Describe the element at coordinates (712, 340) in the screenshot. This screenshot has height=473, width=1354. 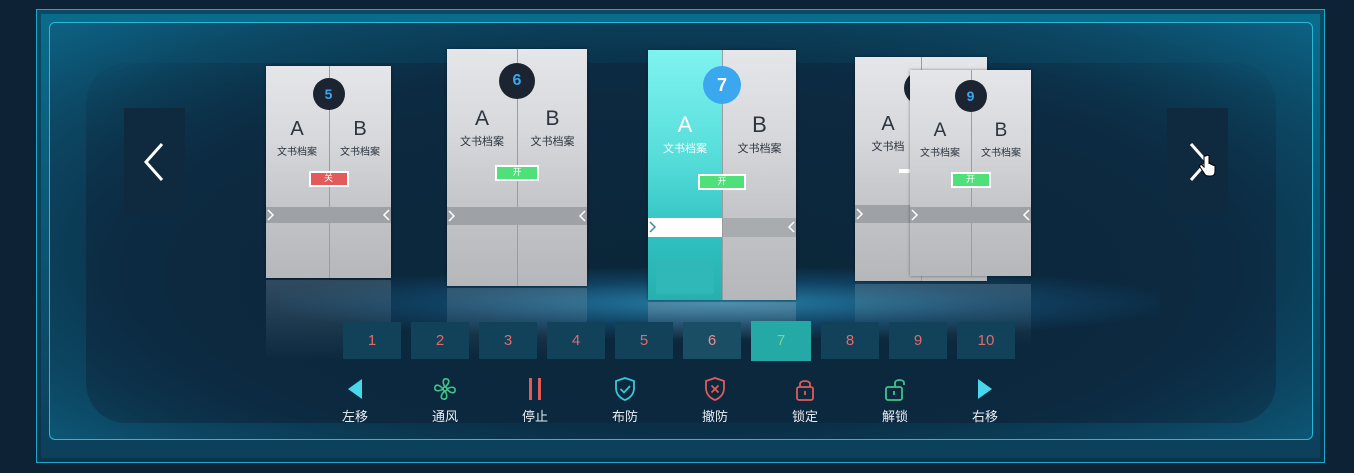
I see `page-button-6: 6` at that location.